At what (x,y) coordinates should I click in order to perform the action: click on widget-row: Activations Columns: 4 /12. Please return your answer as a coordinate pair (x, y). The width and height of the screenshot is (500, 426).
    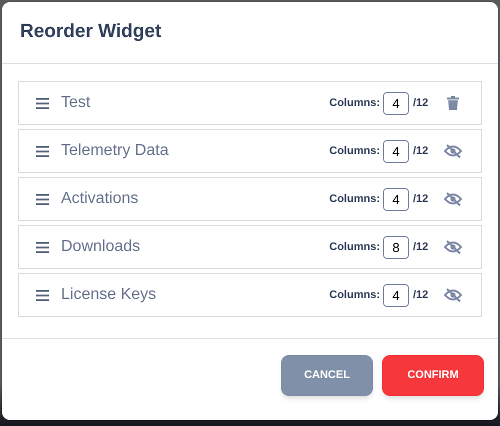
    Looking at the image, I should click on (250, 199).